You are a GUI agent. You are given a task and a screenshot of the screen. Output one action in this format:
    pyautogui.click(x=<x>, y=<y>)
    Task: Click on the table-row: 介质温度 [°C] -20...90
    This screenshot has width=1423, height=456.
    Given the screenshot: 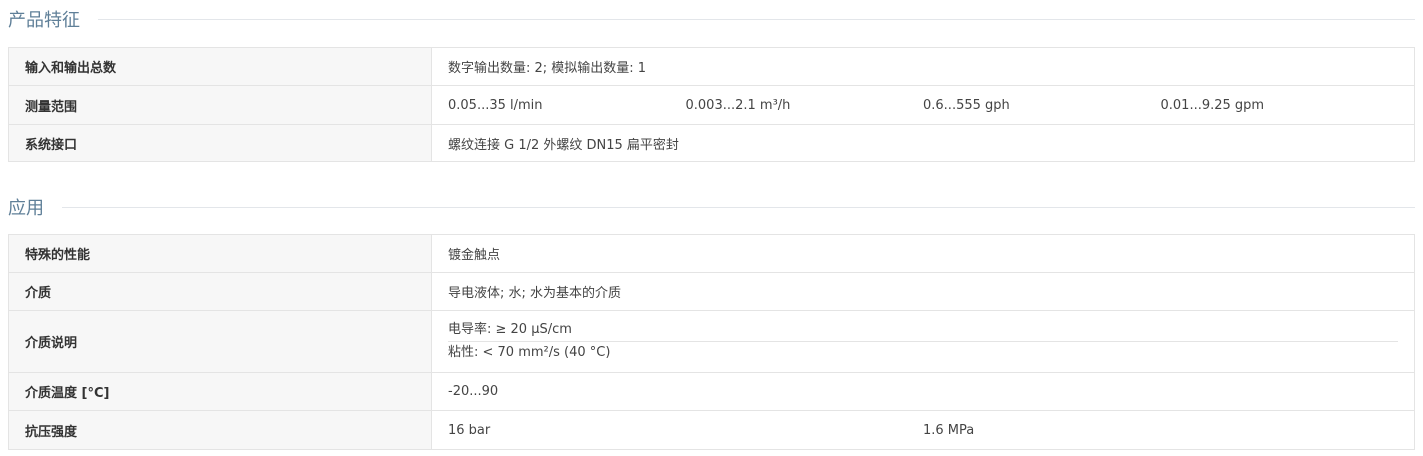 What is the action you would take?
    pyautogui.click(x=711, y=391)
    